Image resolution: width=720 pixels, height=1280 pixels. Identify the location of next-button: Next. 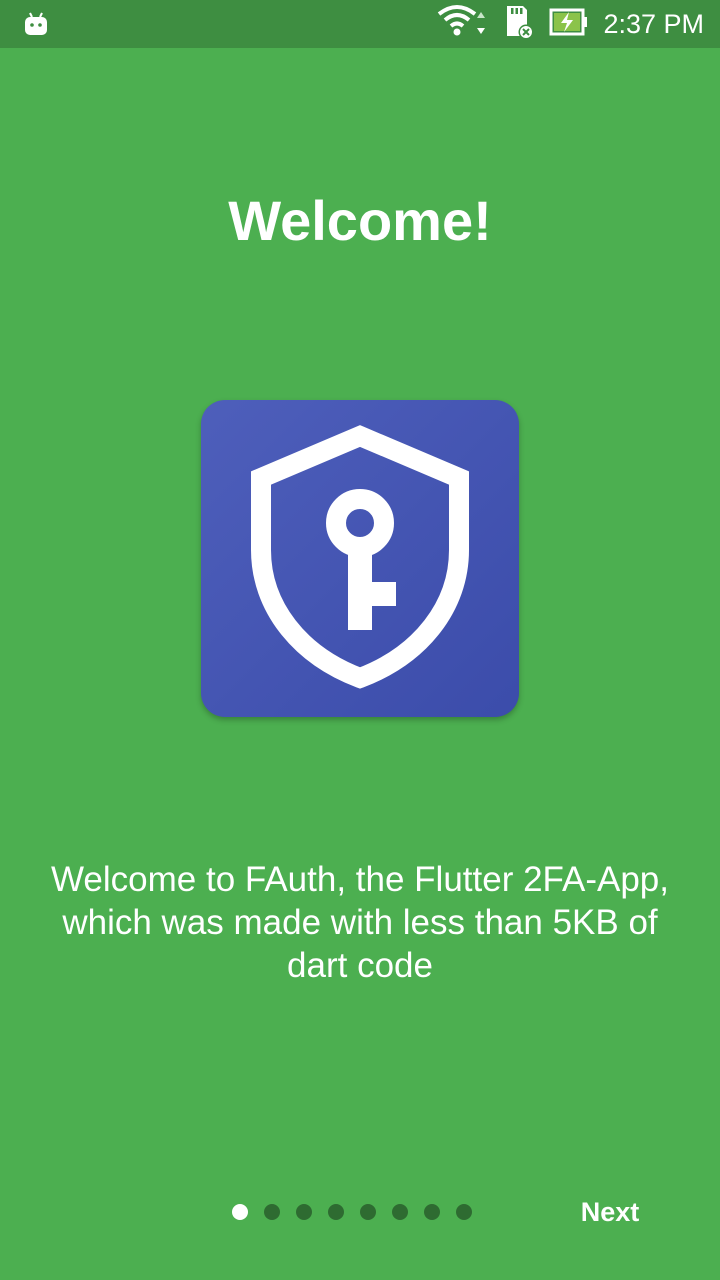
(610, 1212).